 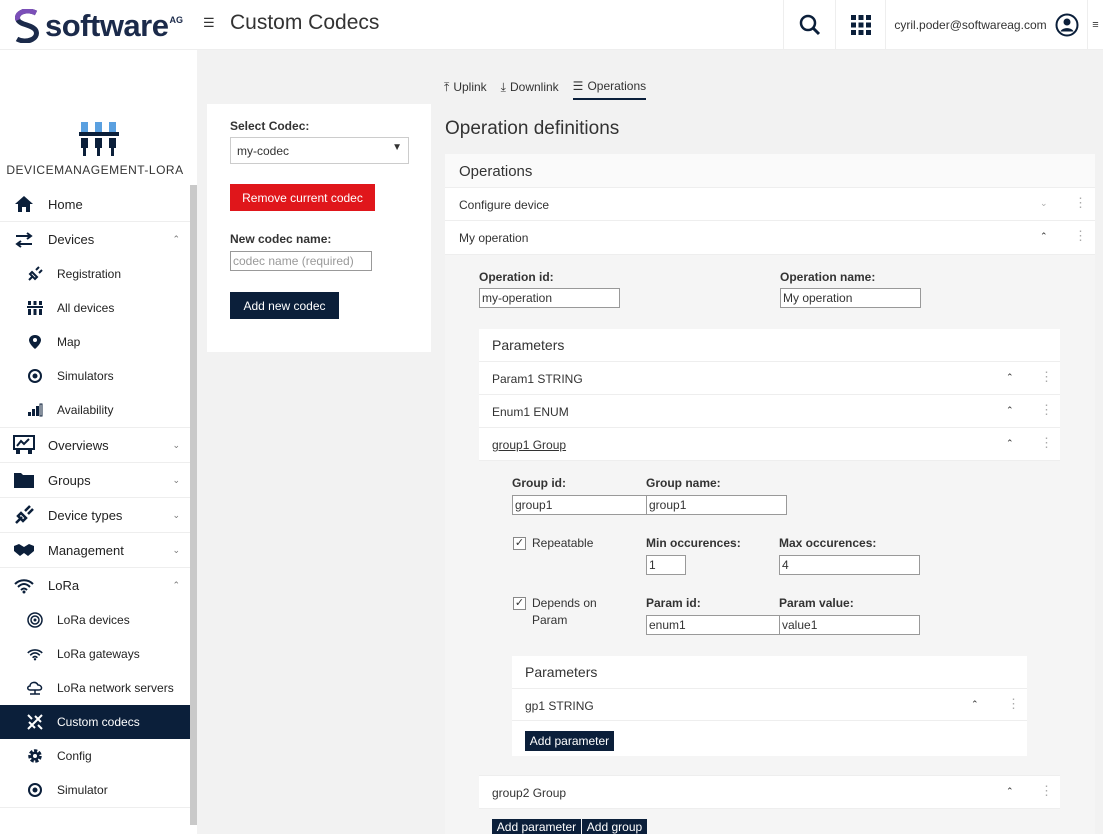 I want to click on operation-name: Configure device, so click(x=504, y=205).